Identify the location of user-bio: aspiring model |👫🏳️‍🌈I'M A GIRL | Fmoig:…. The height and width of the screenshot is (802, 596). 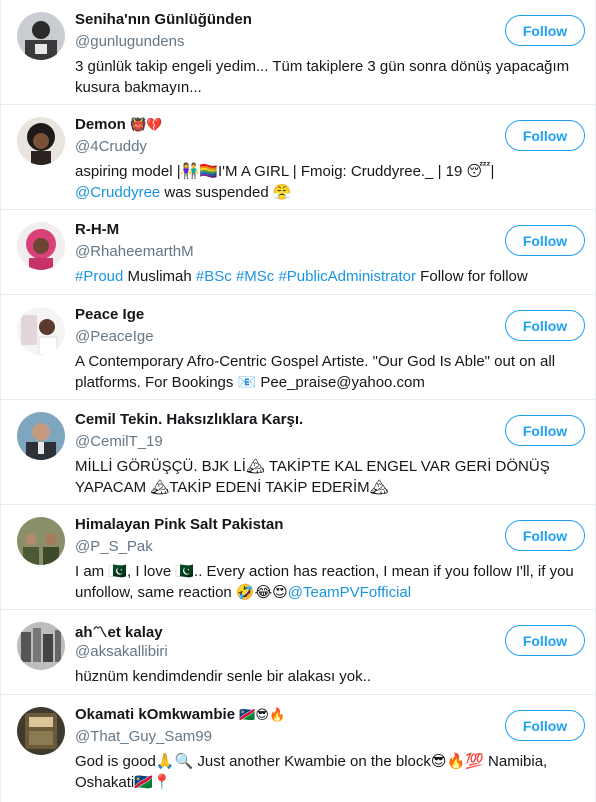
(287, 182).